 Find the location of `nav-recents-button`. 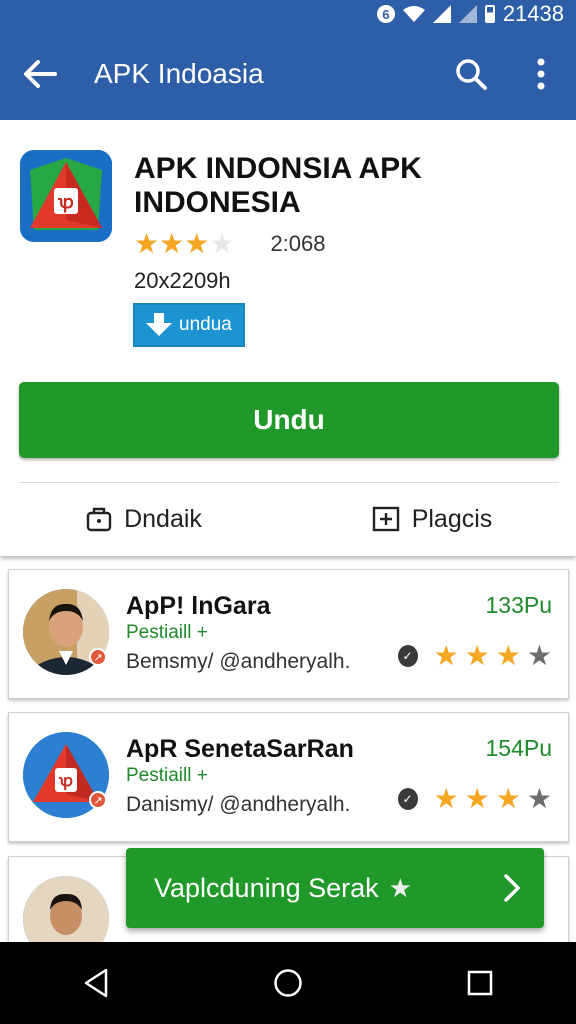

nav-recents-button is located at coordinates (480, 983).